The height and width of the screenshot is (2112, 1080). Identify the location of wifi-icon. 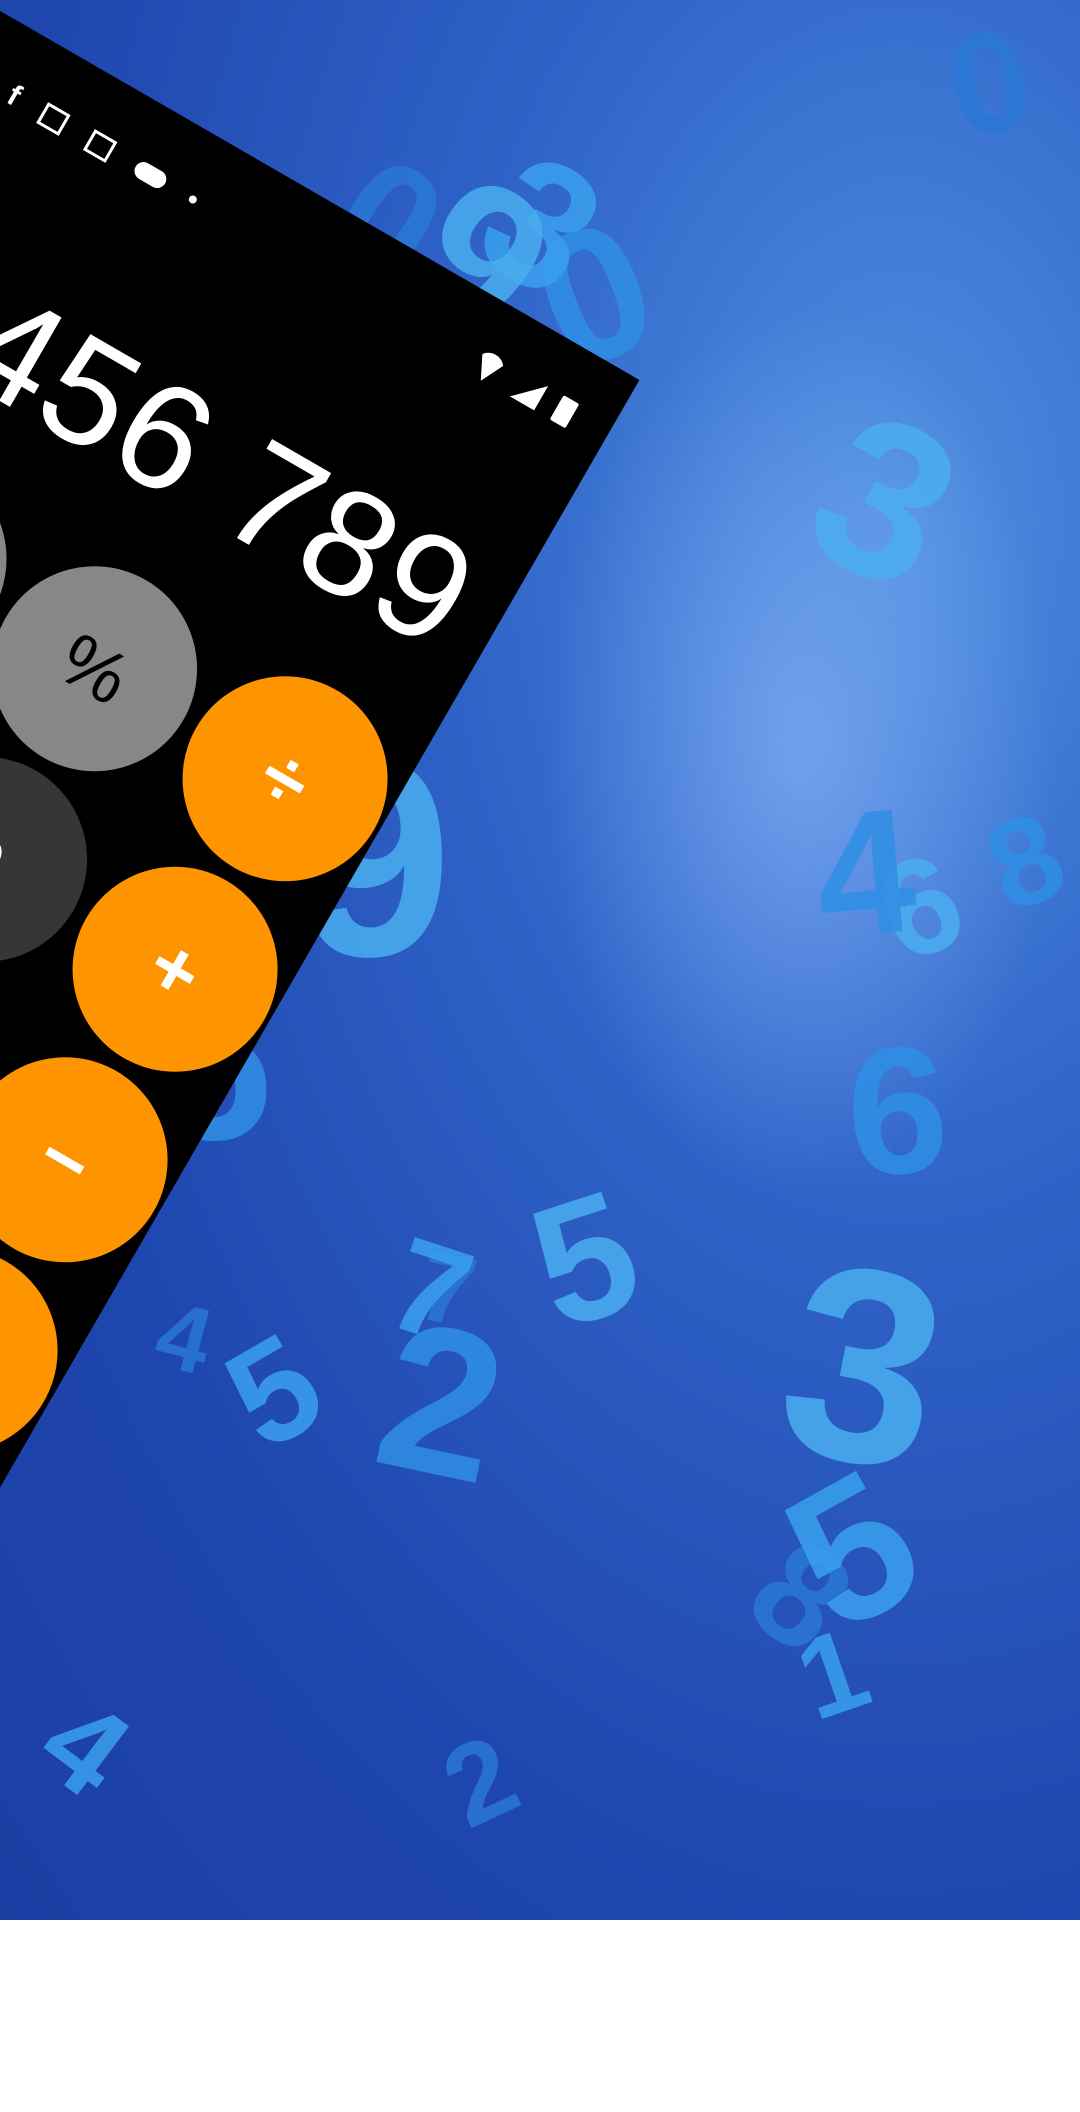
(488, 367).